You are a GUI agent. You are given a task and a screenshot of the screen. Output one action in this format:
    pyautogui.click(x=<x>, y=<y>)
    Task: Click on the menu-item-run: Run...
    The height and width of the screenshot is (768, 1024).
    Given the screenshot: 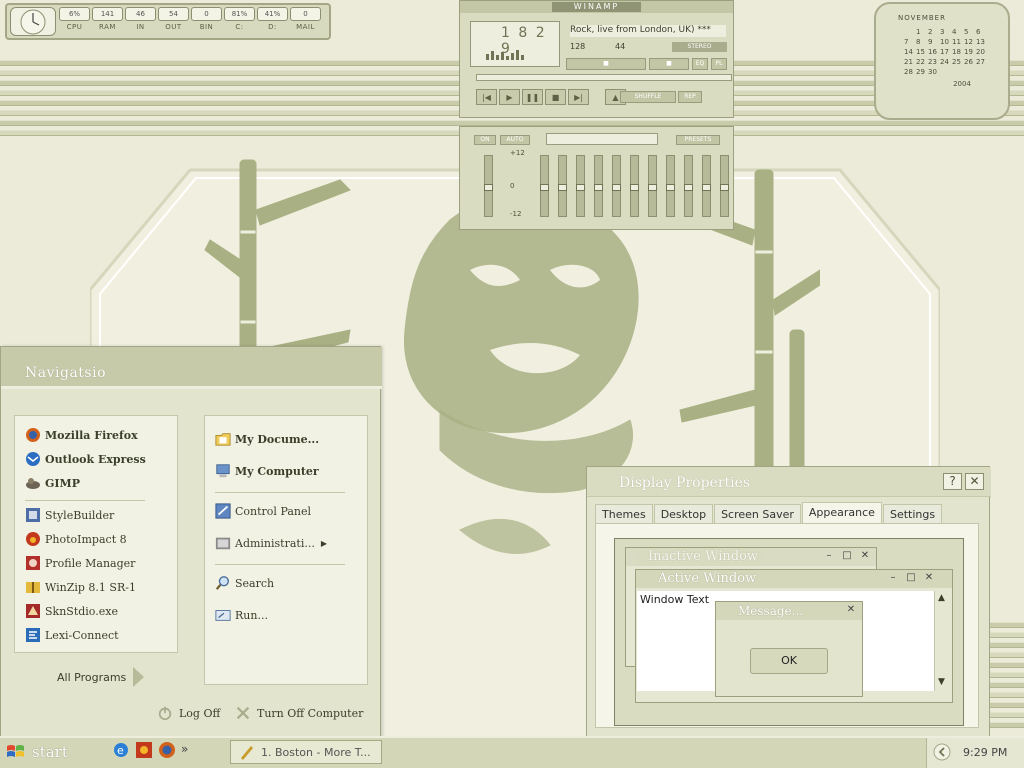 What is the action you would take?
    pyautogui.click(x=241, y=615)
    